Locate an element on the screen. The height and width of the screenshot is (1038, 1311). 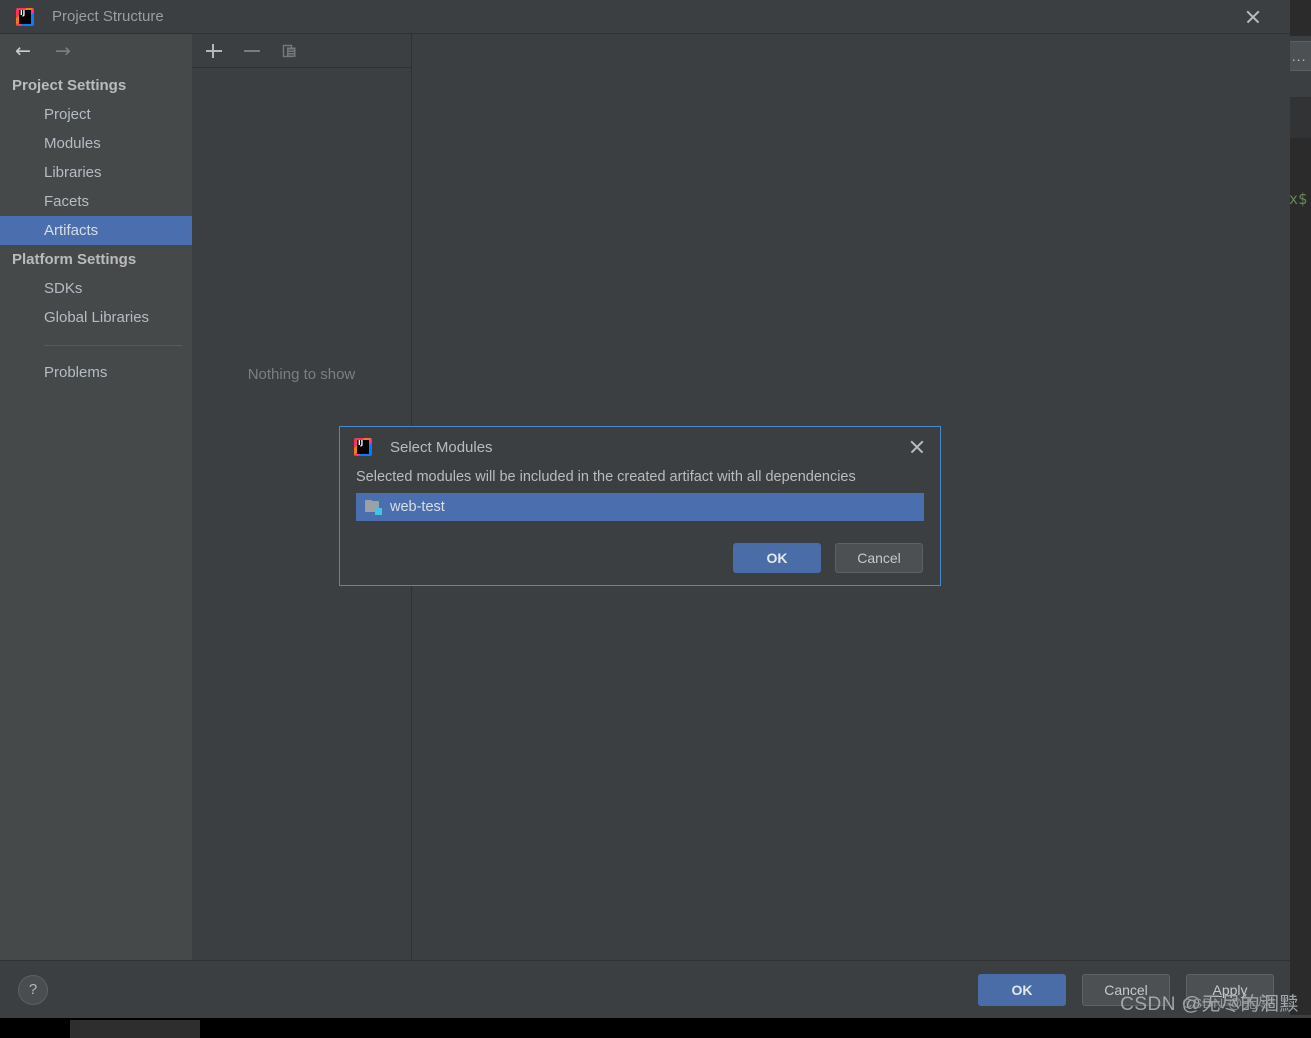
plus-icon is located at coordinates (214, 51).